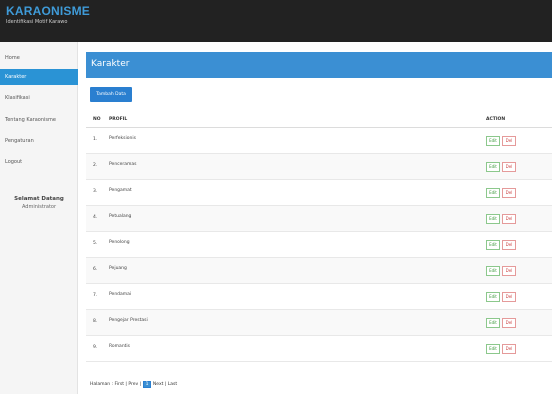 The width and height of the screenshot is (552, 394). What do you see at coordinates (39, 77) in the screenshot?
I see `sidebar-item-karakter: Karakter` at bounding box center [39, 77].